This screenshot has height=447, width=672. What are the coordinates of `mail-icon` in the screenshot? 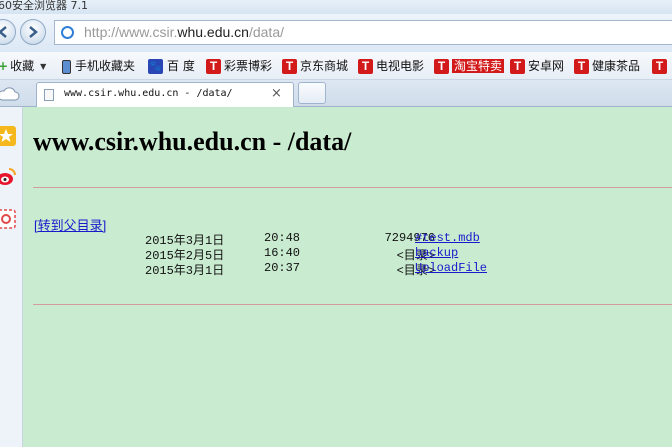 It's located at (8, 219).